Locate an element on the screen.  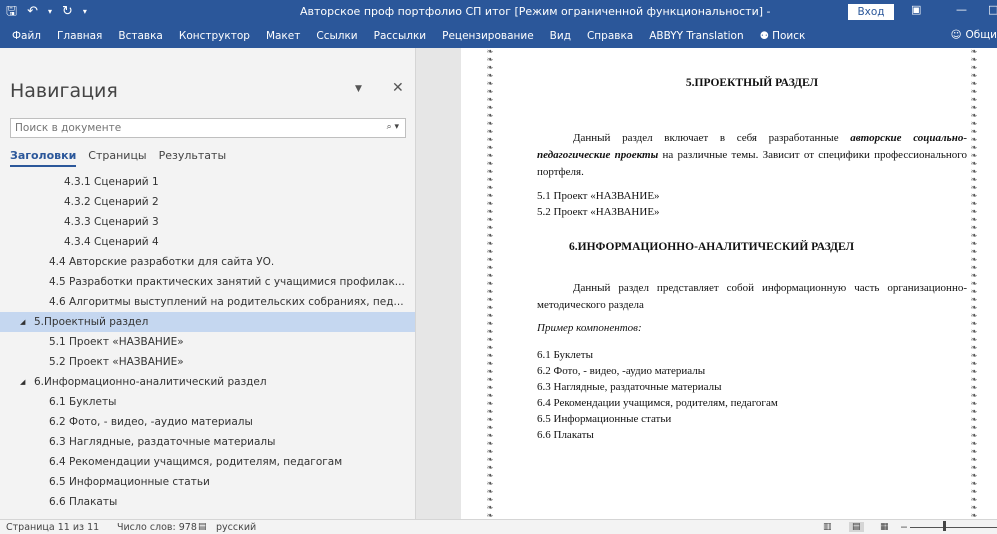
language-label: русский is located at coordinates (236, 527).